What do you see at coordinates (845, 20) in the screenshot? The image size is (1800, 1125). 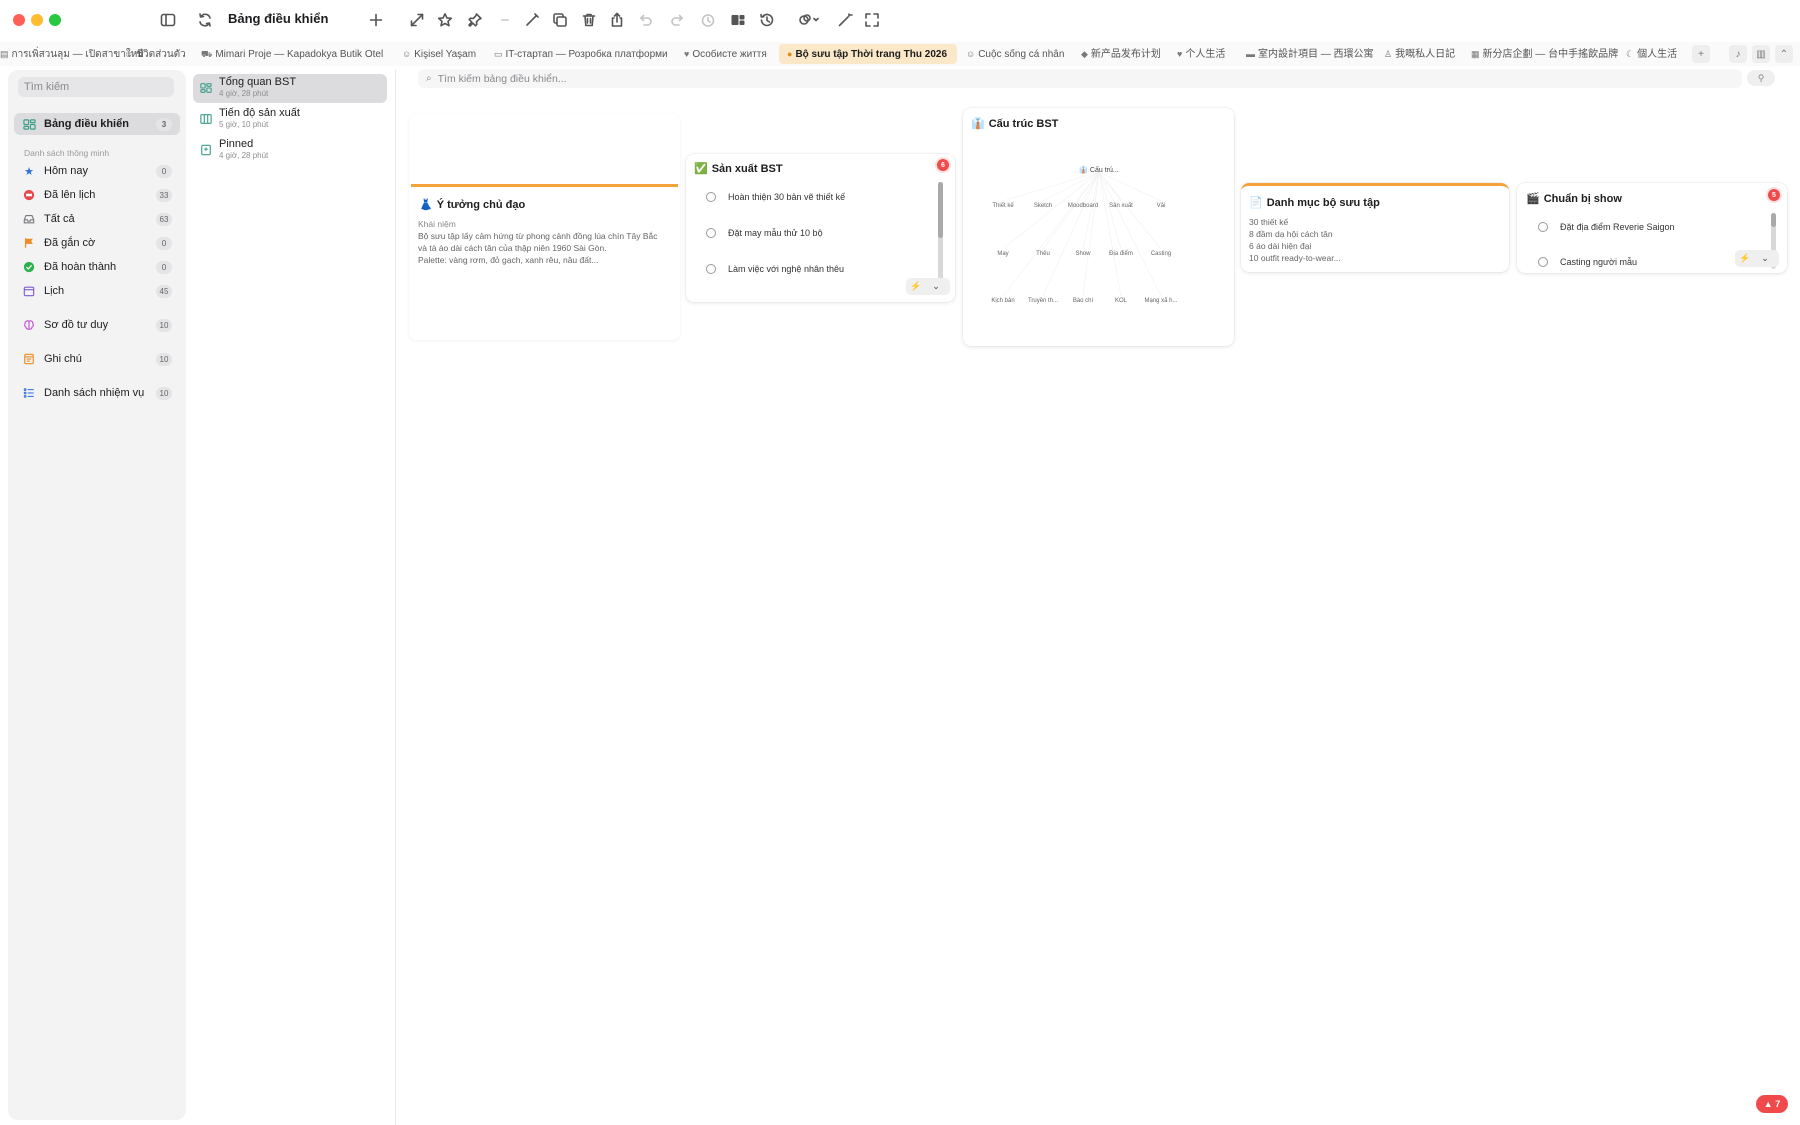 I see `magic-wand-icon` at bounding box center [845, 20].